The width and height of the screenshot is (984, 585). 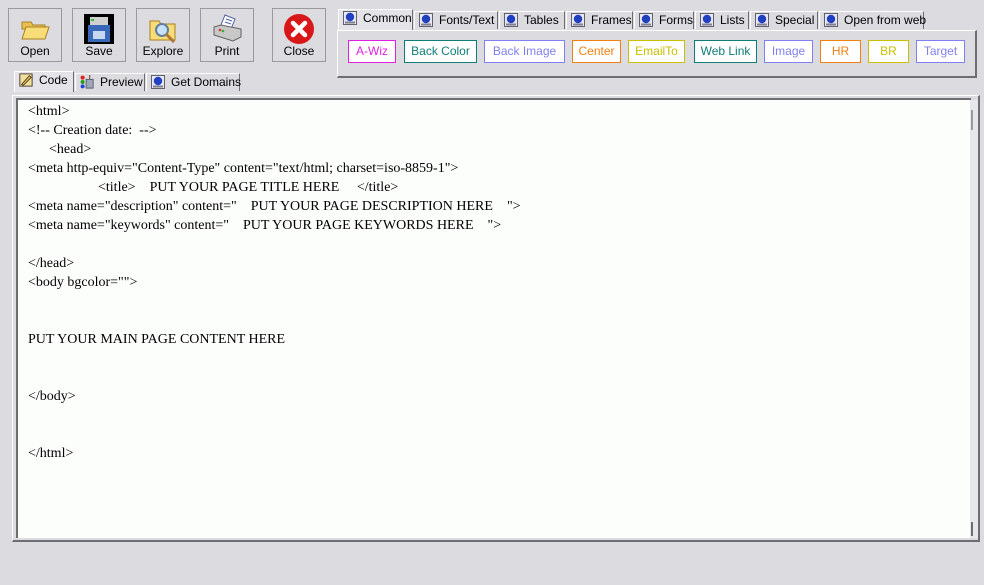 I want to click on tab-open-from-web: Open from web, so click(x=873, y=20).